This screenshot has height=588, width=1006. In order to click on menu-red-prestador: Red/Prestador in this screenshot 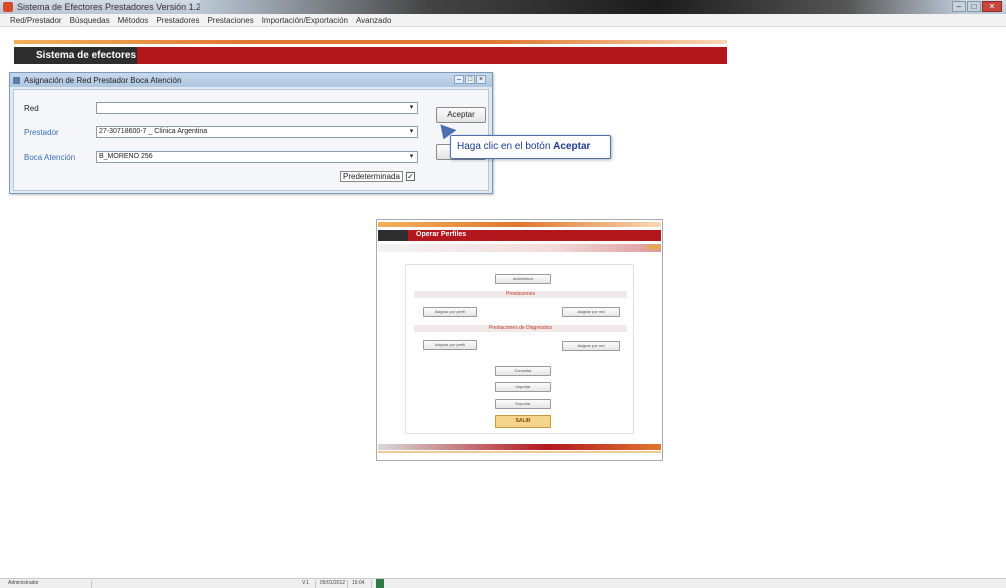, I will do `click(36, 20)`.